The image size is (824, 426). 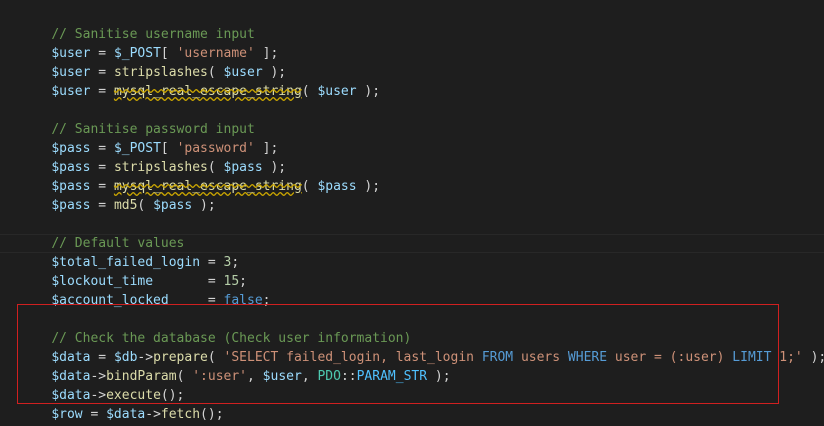 What do you see at coordinates (145, 290) in the screenshot?
I see `code-line-15: $account_locked = false;` at bounding box center [145, 290].